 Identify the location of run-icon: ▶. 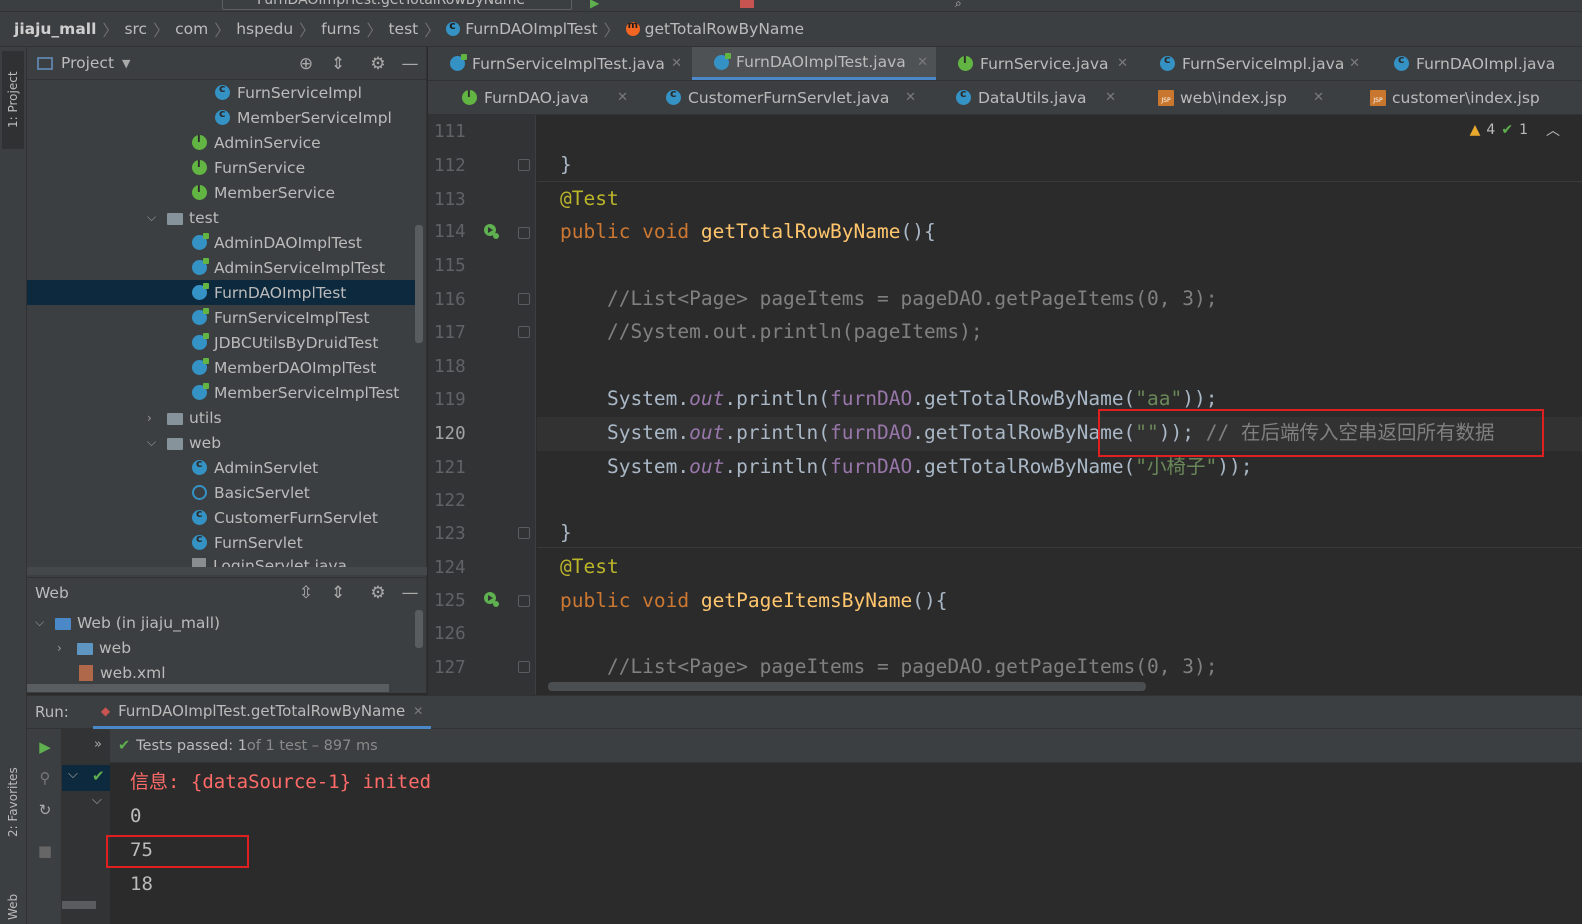
(597, 5).